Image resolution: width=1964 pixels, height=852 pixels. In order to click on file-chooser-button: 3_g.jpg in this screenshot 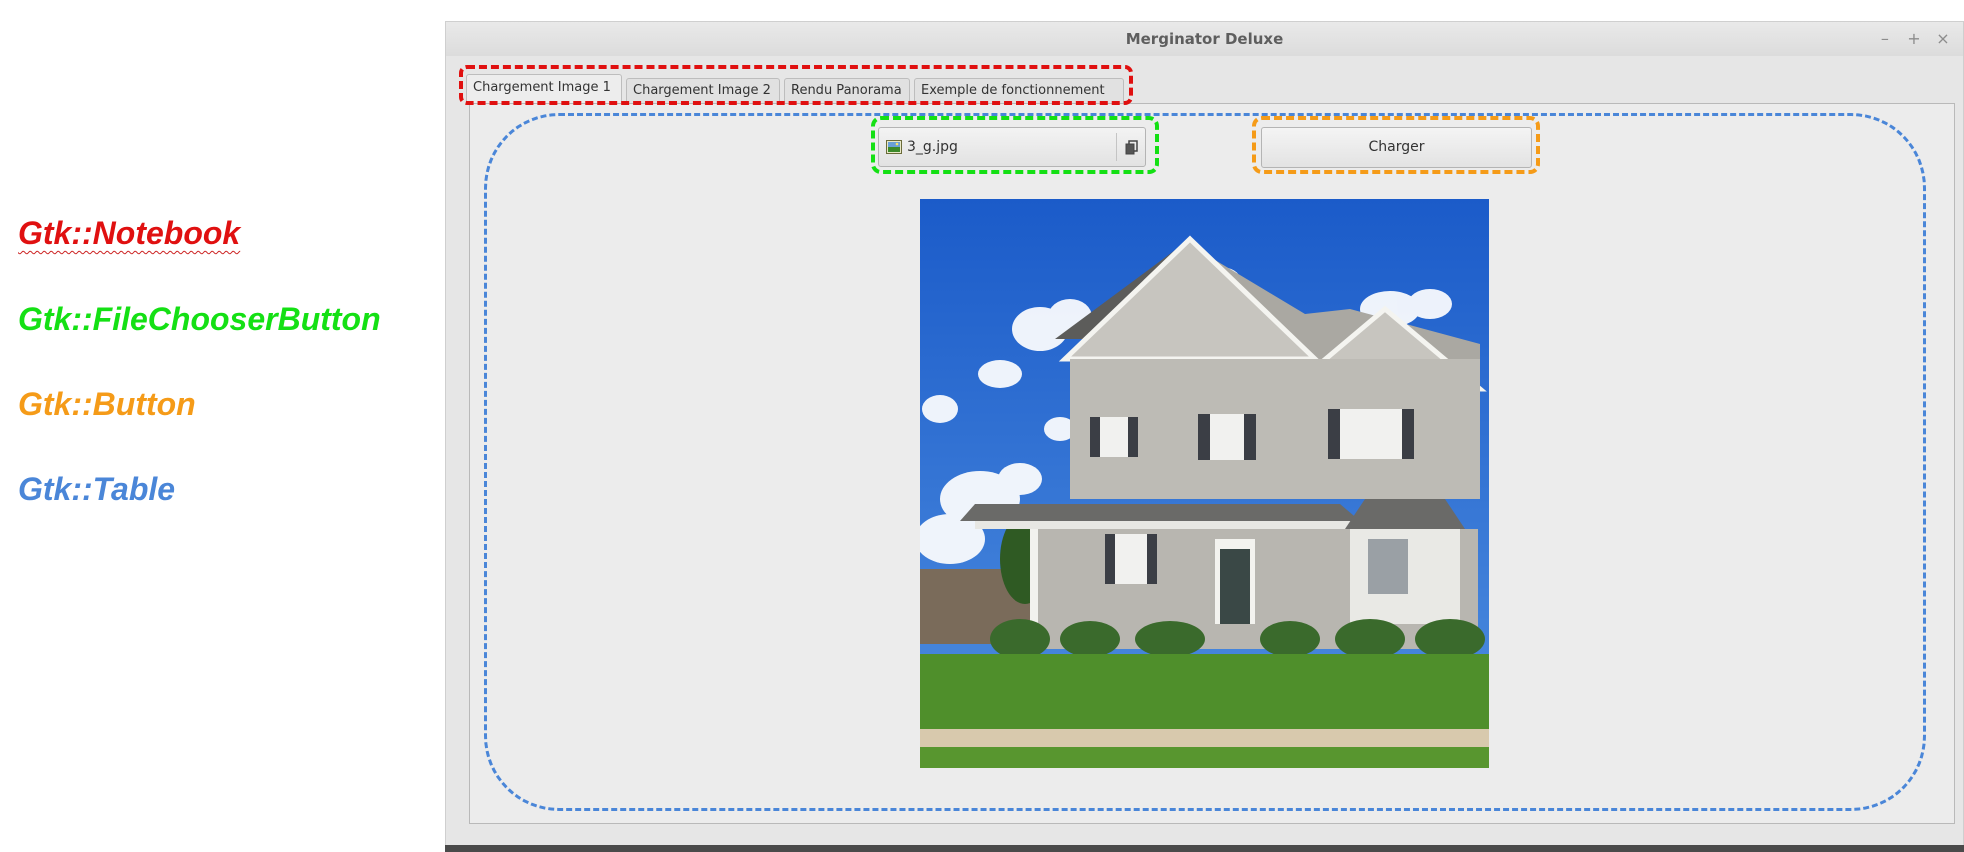, I will do `click(1012, 147)`.